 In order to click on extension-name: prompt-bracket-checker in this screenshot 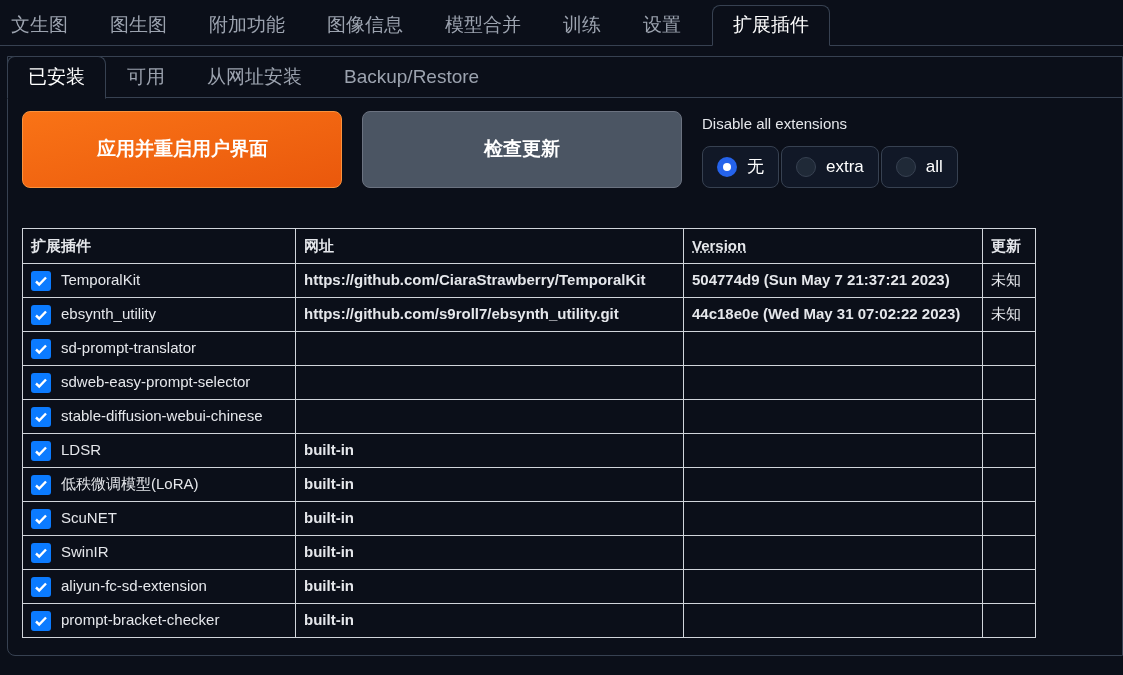, I will do `click(140, 620)`.